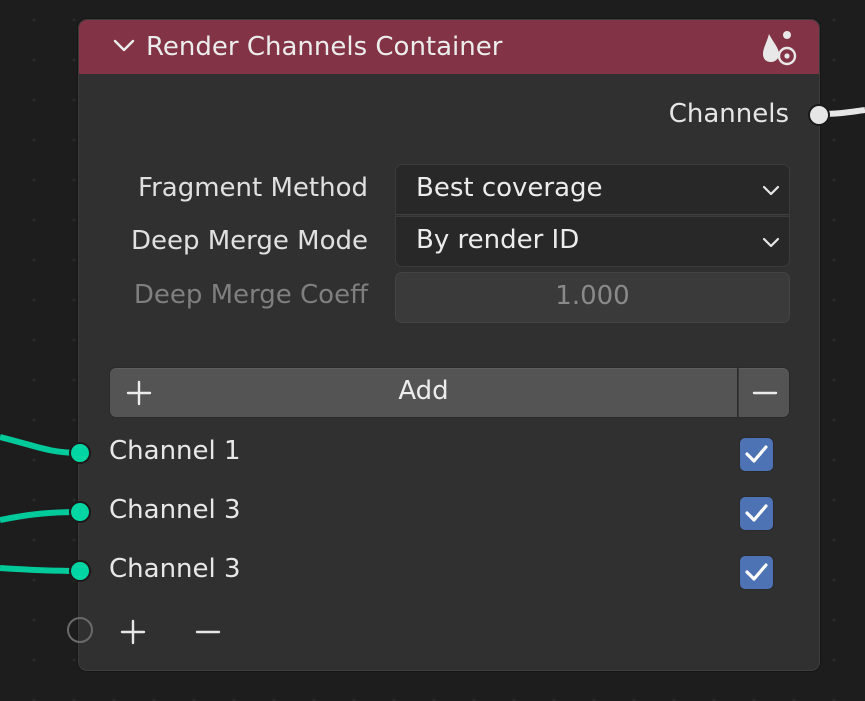 The height and width of the screenshot is (701, 865). Describe the element at coordinates (80, 512) in the screenshot. I see `channel-2-input-socket` at that location.